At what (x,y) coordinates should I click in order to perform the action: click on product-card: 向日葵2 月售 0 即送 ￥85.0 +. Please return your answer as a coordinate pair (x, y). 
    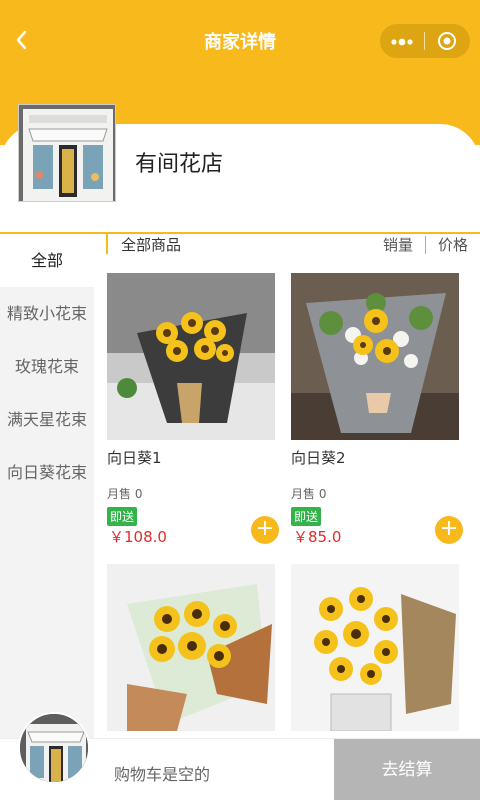
    Looking at the image, I should click on (377, 413).